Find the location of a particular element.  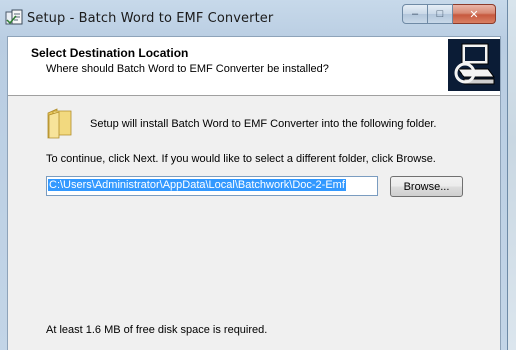

desktop-background is located at coordinates (512, 175).